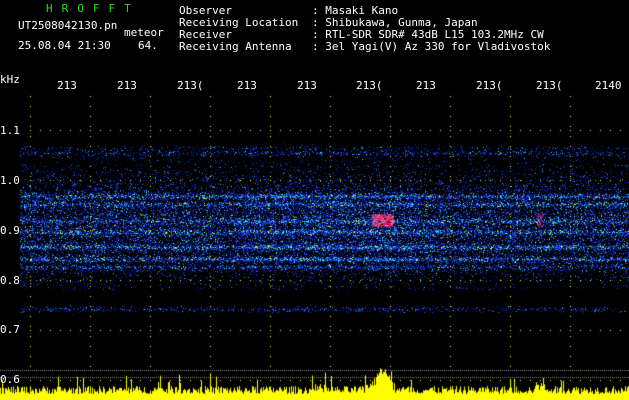 The image size is (629, 400). Describe the element at coordinates (10, 329) in the screenshot. I see `y-tick: 0.7` at that location.